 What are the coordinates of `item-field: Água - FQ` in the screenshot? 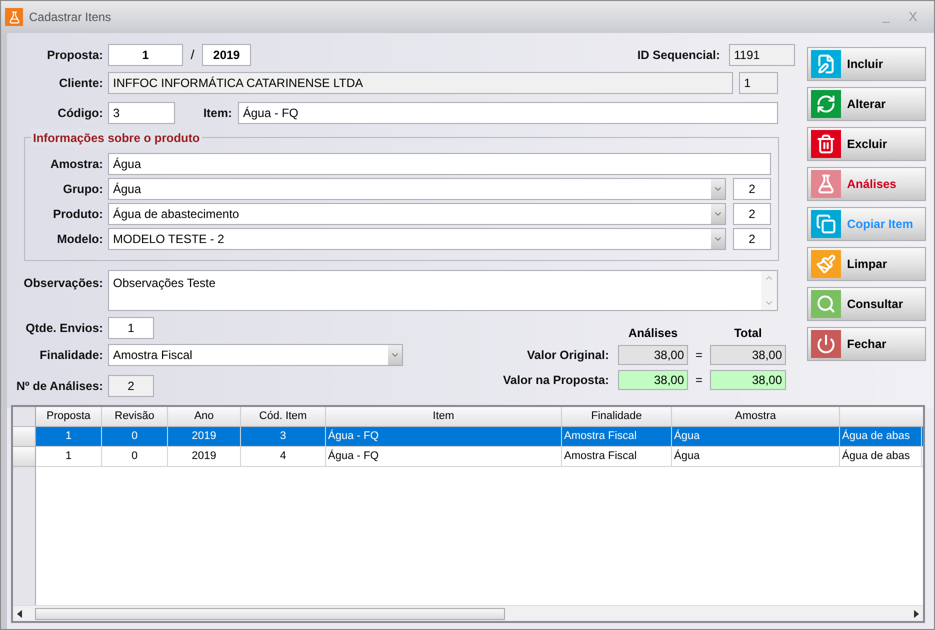 It's located at (508, 113).